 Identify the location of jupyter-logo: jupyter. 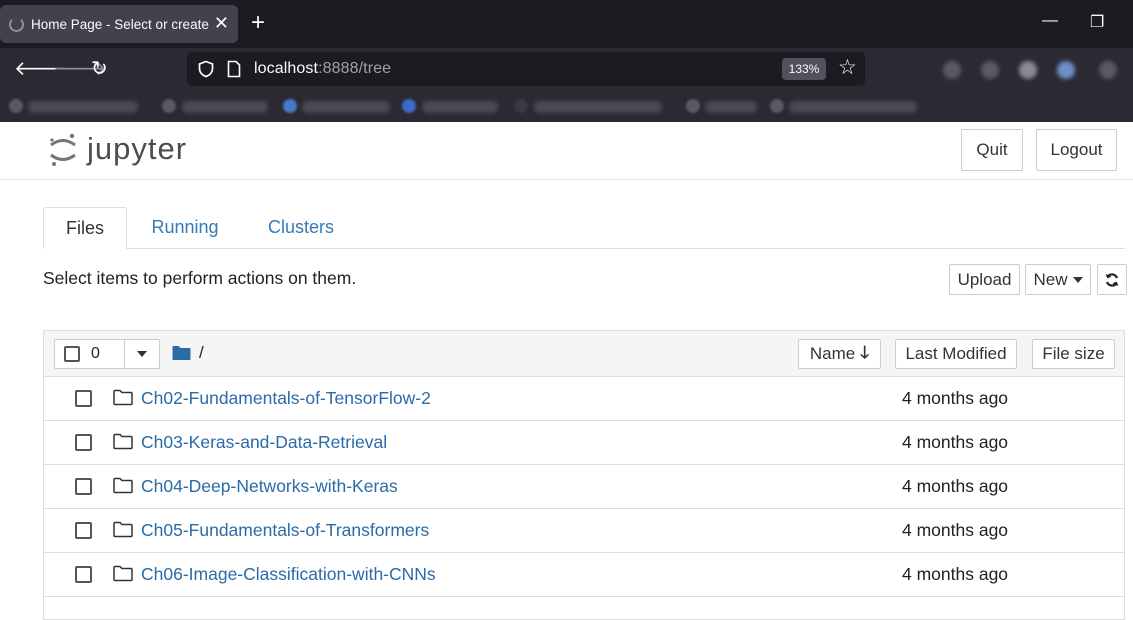
(117, 149).